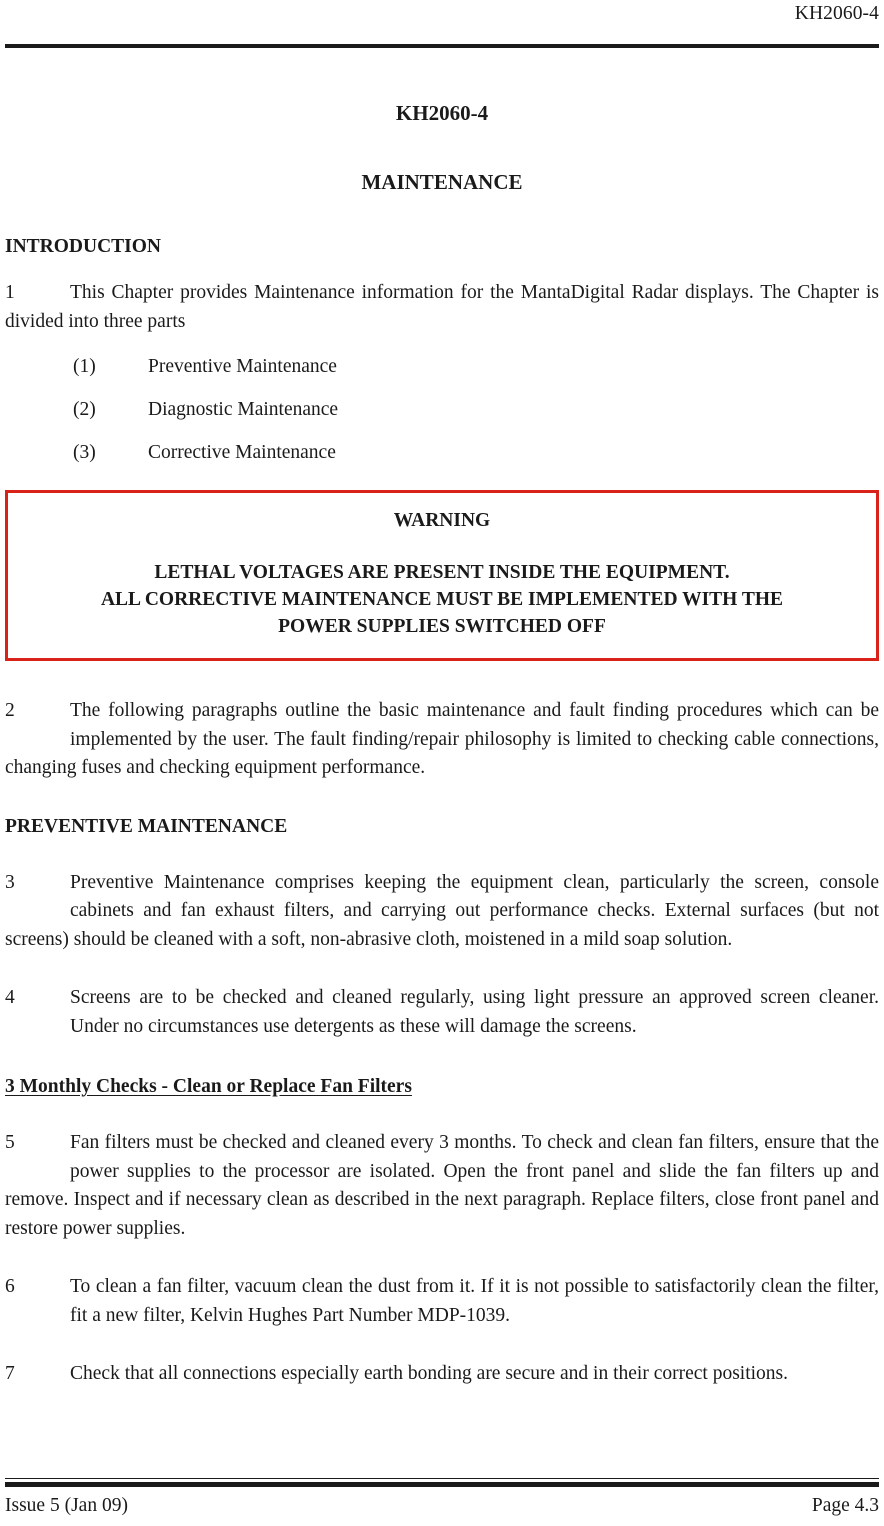 The image size is (884, 1526). Describe the element at coordinates (83, 246) in the screenshot. I see `section-heading-introduction: INTRODUCTION` at that location.